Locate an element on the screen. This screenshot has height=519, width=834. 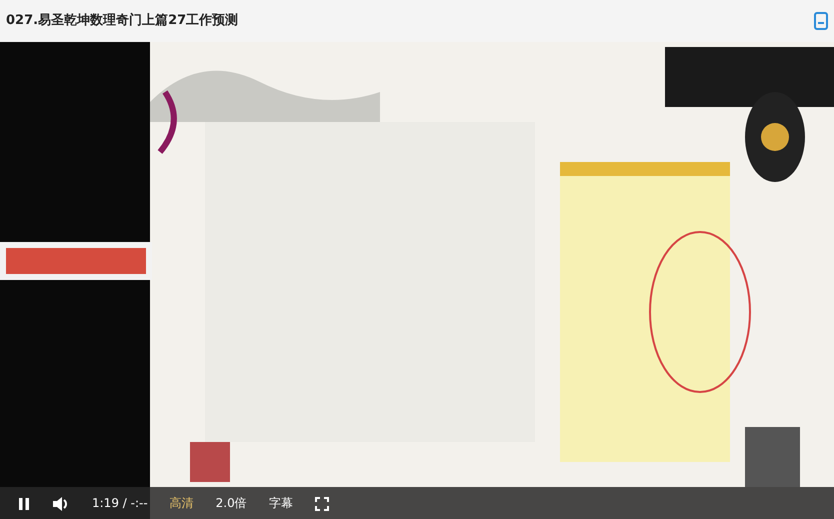
document-icon is located at coordinates (821, 21).